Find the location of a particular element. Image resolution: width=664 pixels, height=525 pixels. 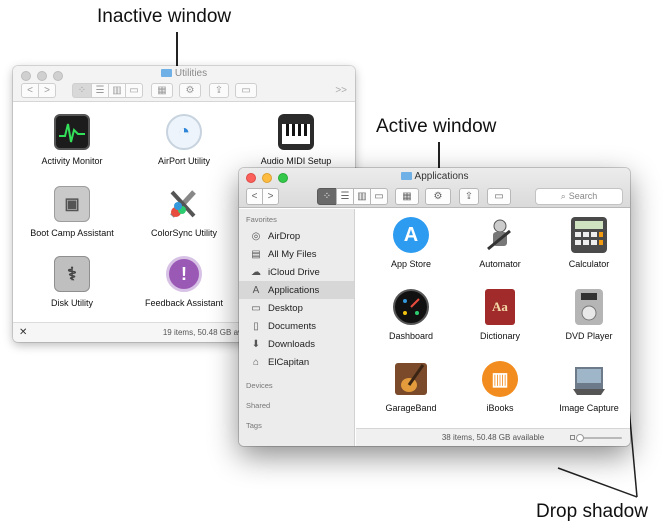

file-item-image-capture: Image Capture is located at coordinates (582, 387).